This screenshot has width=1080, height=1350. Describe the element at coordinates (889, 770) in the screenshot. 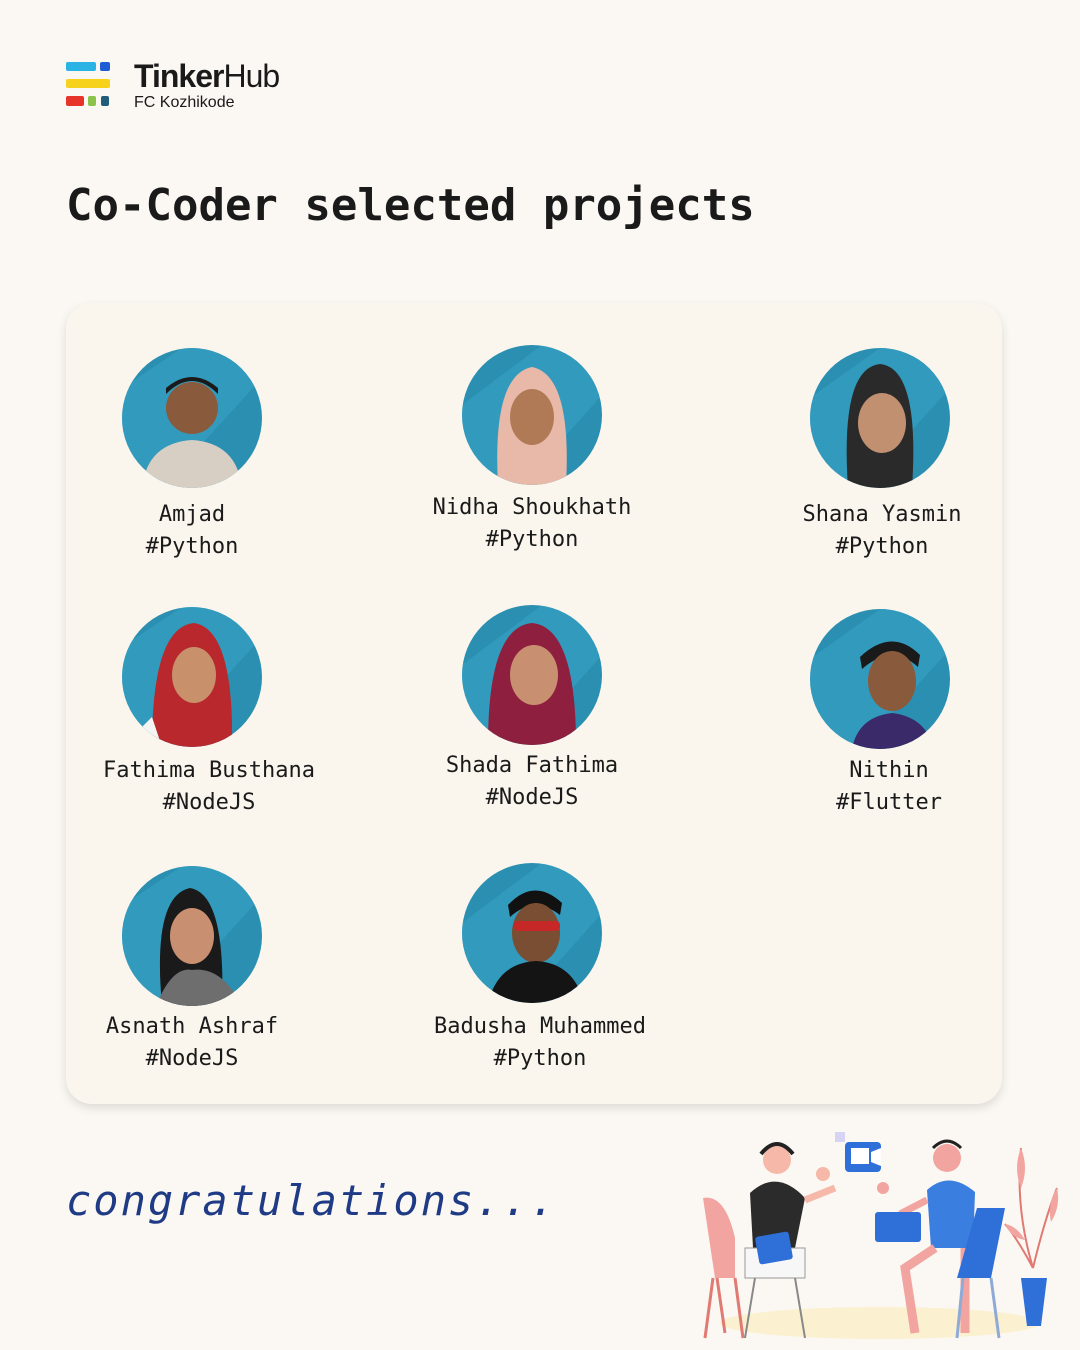

I see `member-name: Nithin` at that location.